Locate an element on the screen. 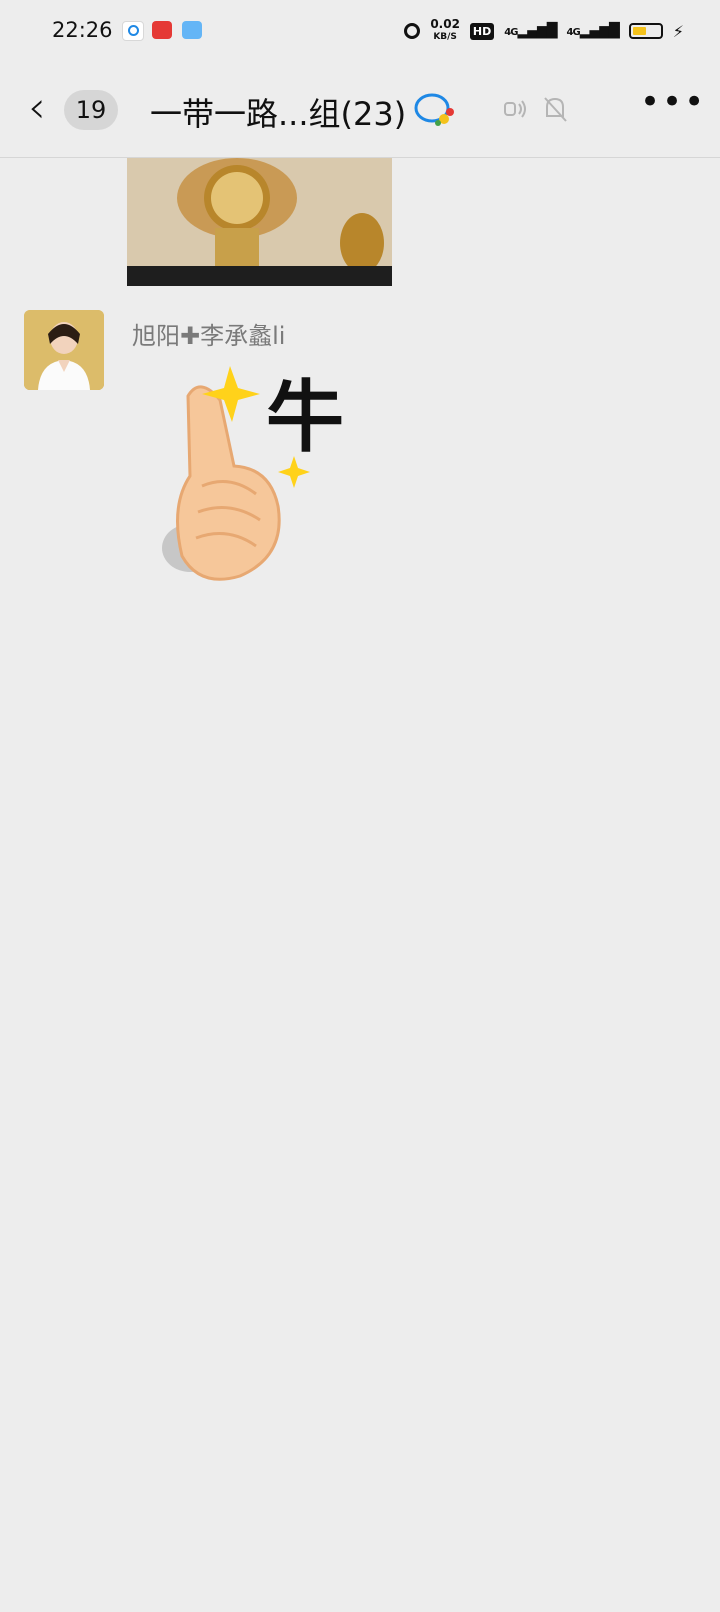  signal-label-1: 4G is located at coordinates (511, 32).